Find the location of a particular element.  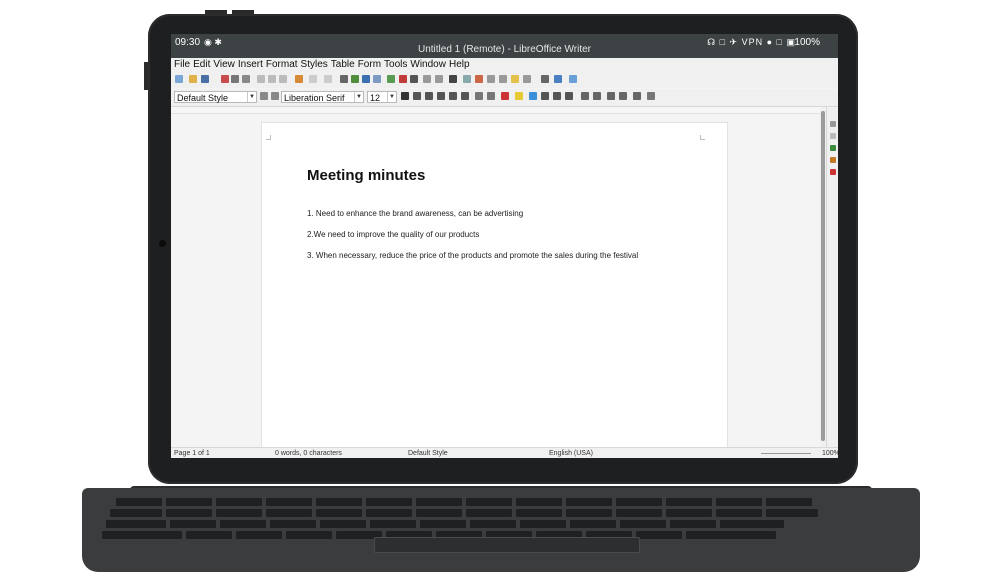

underline-icon is located at coordinates (429, 96).